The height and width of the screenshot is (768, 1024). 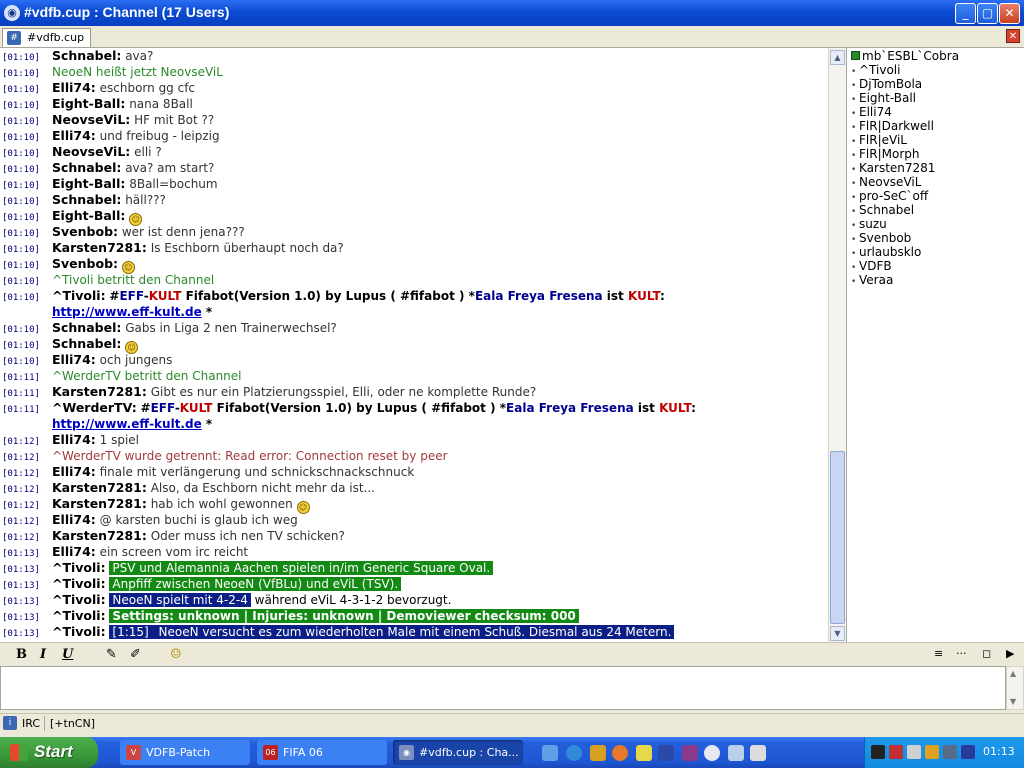 What do you see at coordinates (1013, 673) in the screenshot?
I see `input-scroll-up-icon: ▲` at bounding box center [1013, 673].